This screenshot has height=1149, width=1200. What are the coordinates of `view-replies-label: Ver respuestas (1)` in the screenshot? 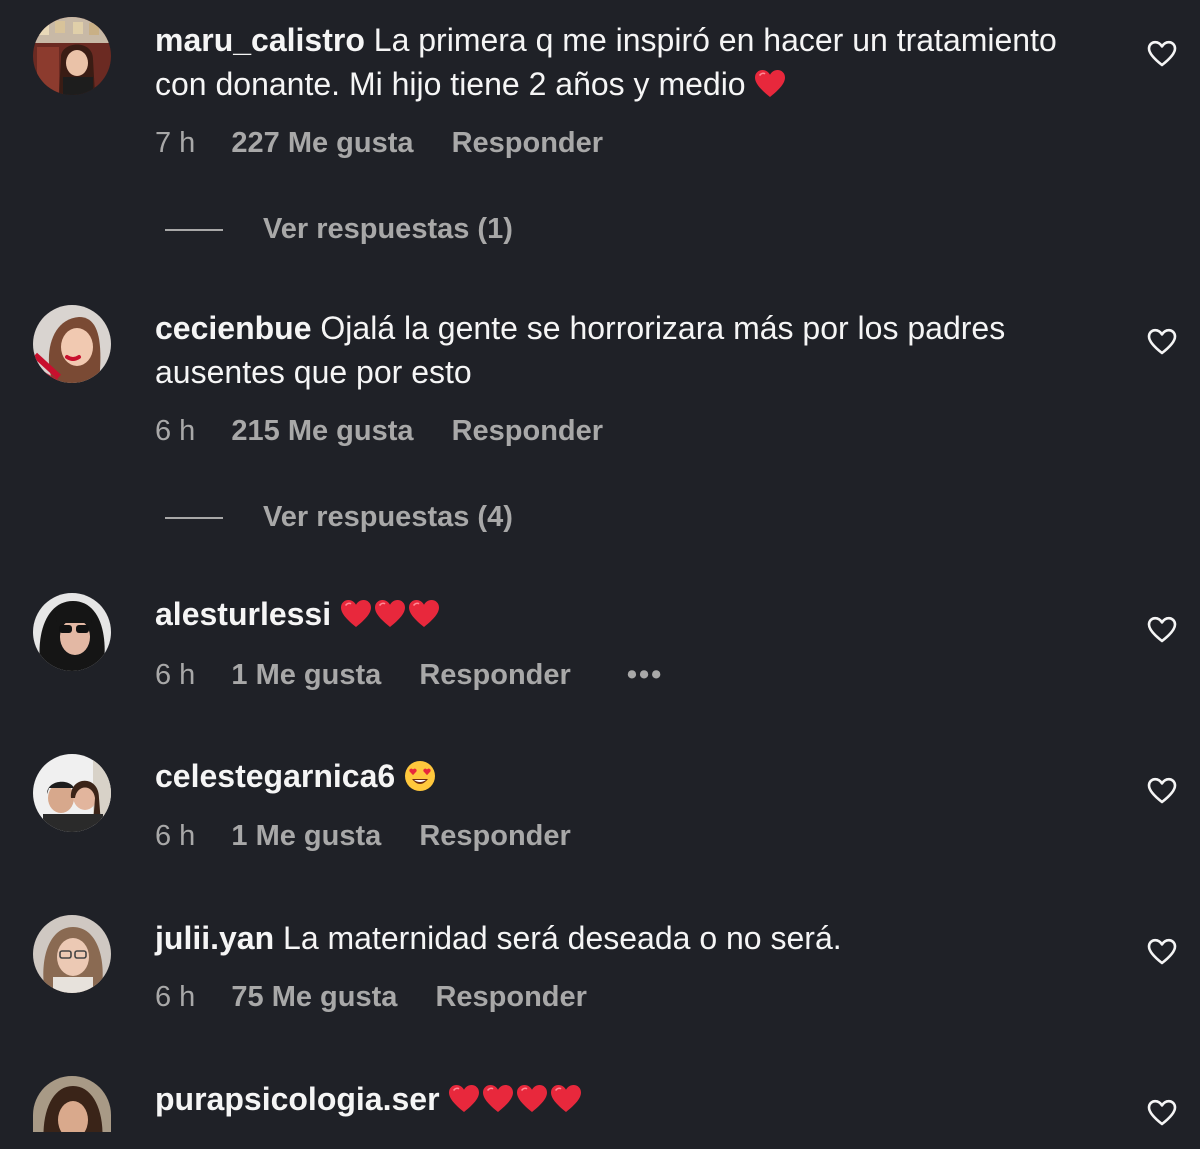 It's located at (388, 229).